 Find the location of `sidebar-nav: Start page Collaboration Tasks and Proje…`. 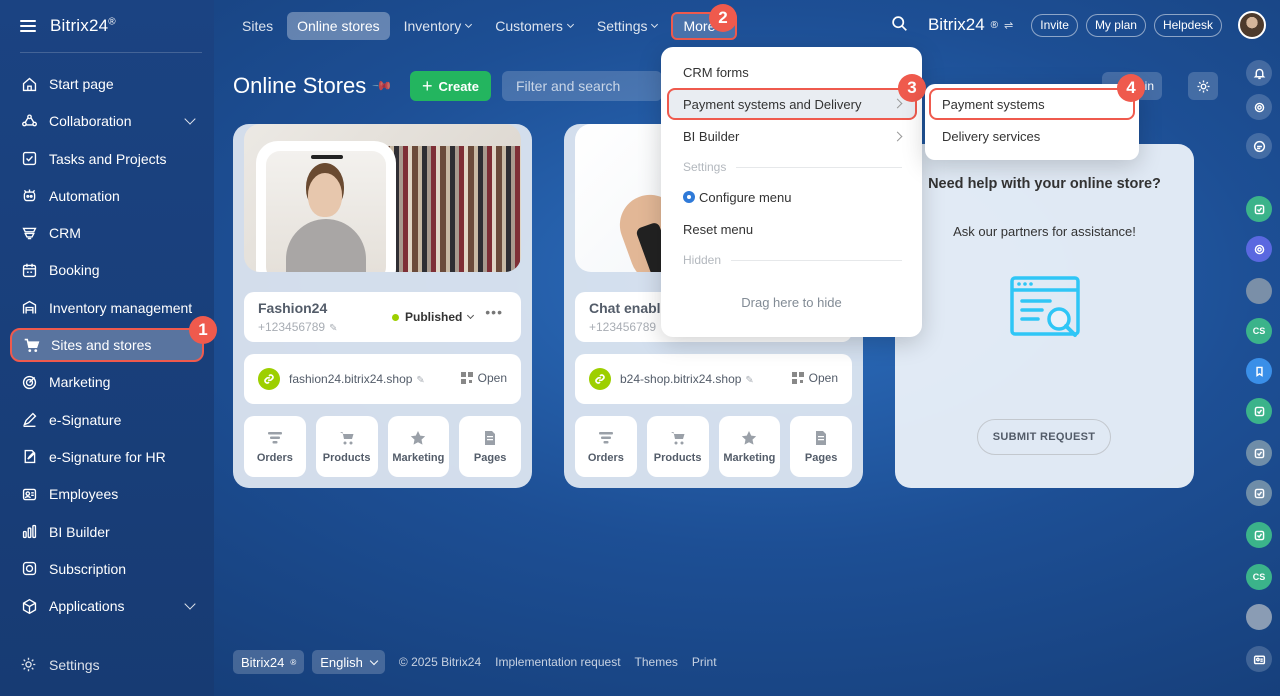

sidebar-nav: Start page Collaboration Tasks and Proje… is located at coordinates (107, 346).